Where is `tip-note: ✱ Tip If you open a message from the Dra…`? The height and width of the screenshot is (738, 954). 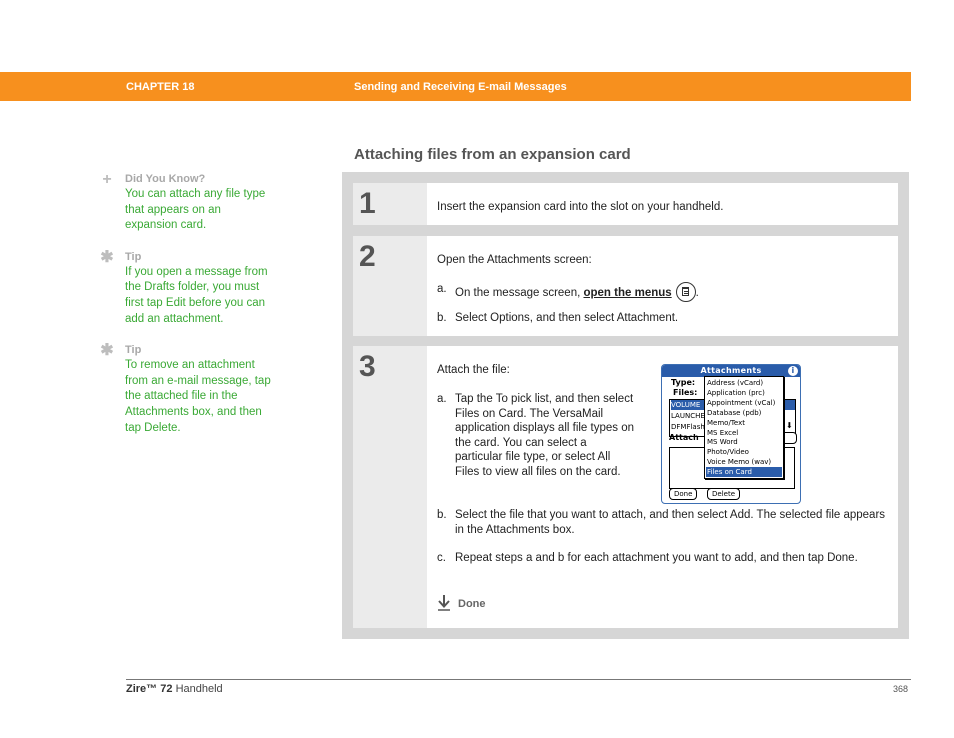
tip-note: ✱ Tip If you open a message from the Dra… is located at coordinates (190, 287).